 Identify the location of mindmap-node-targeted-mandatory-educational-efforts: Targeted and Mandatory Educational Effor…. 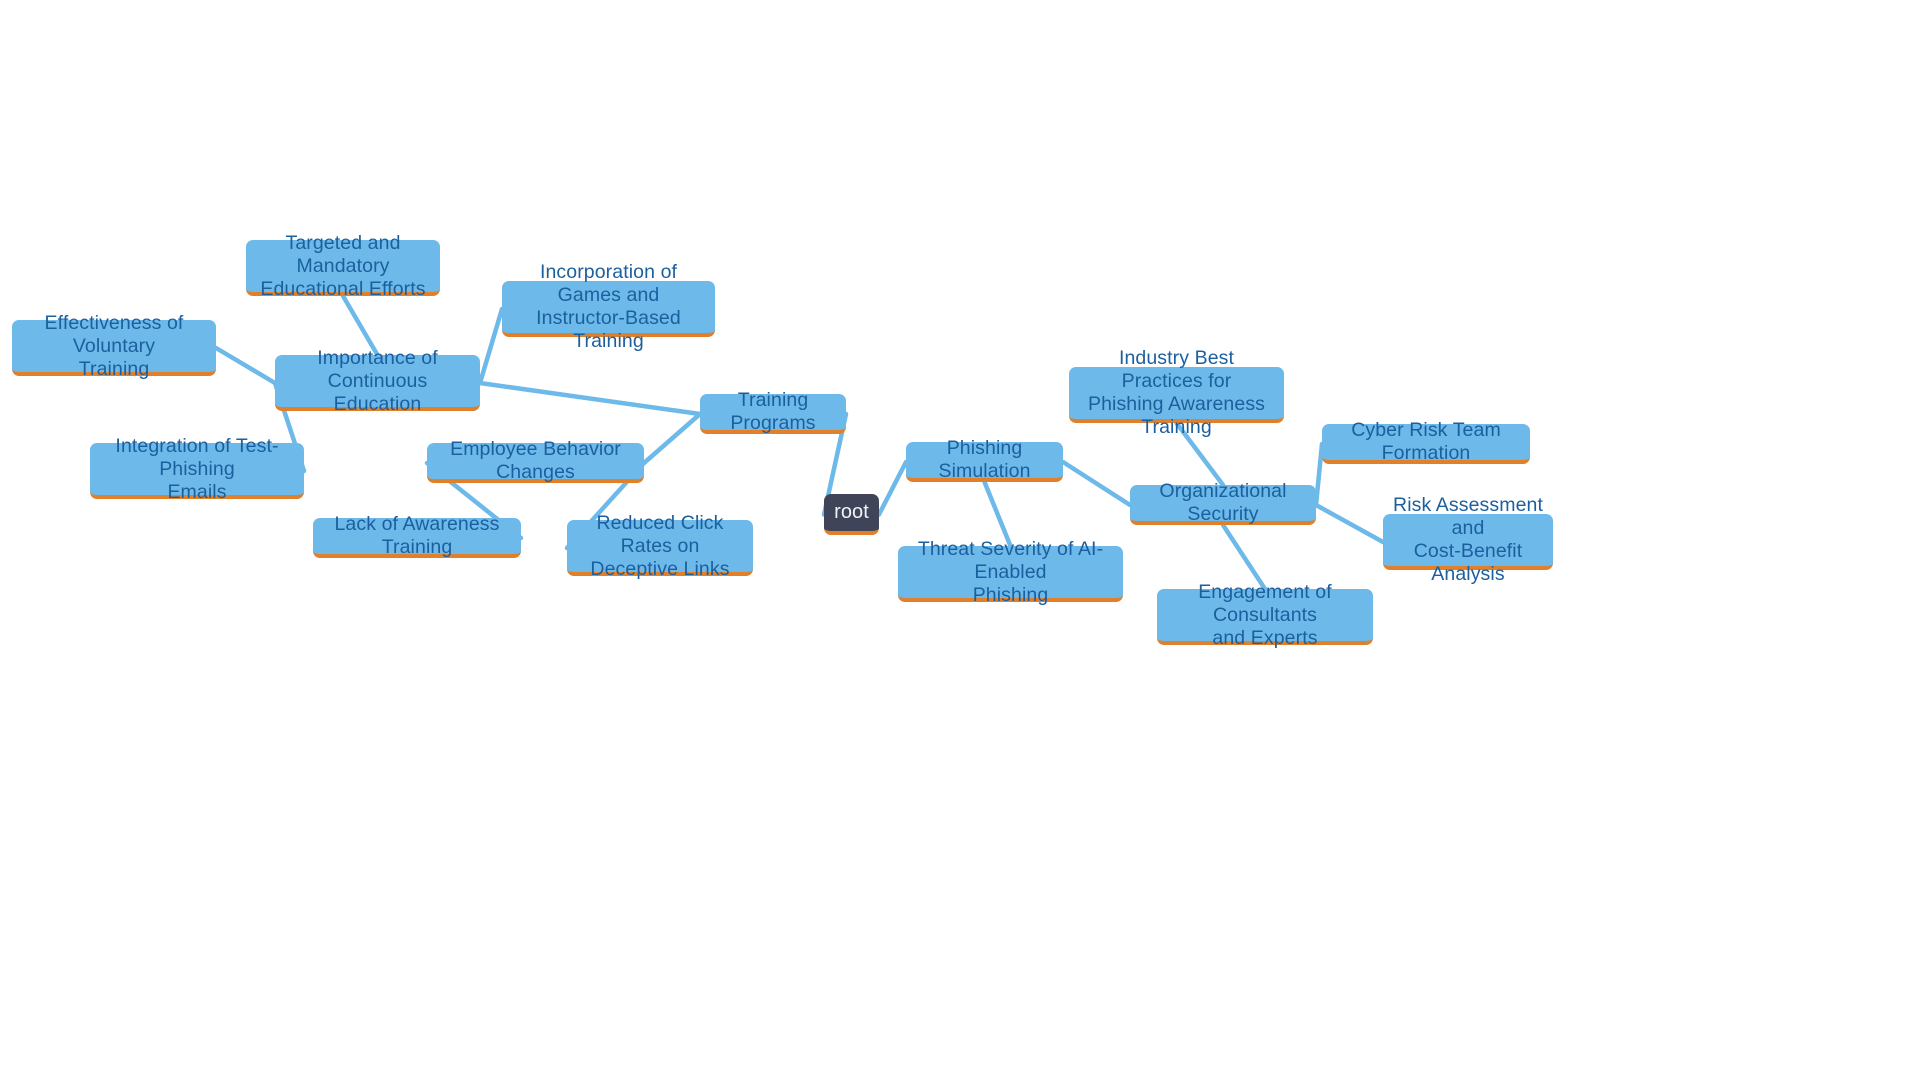
(343, 266).